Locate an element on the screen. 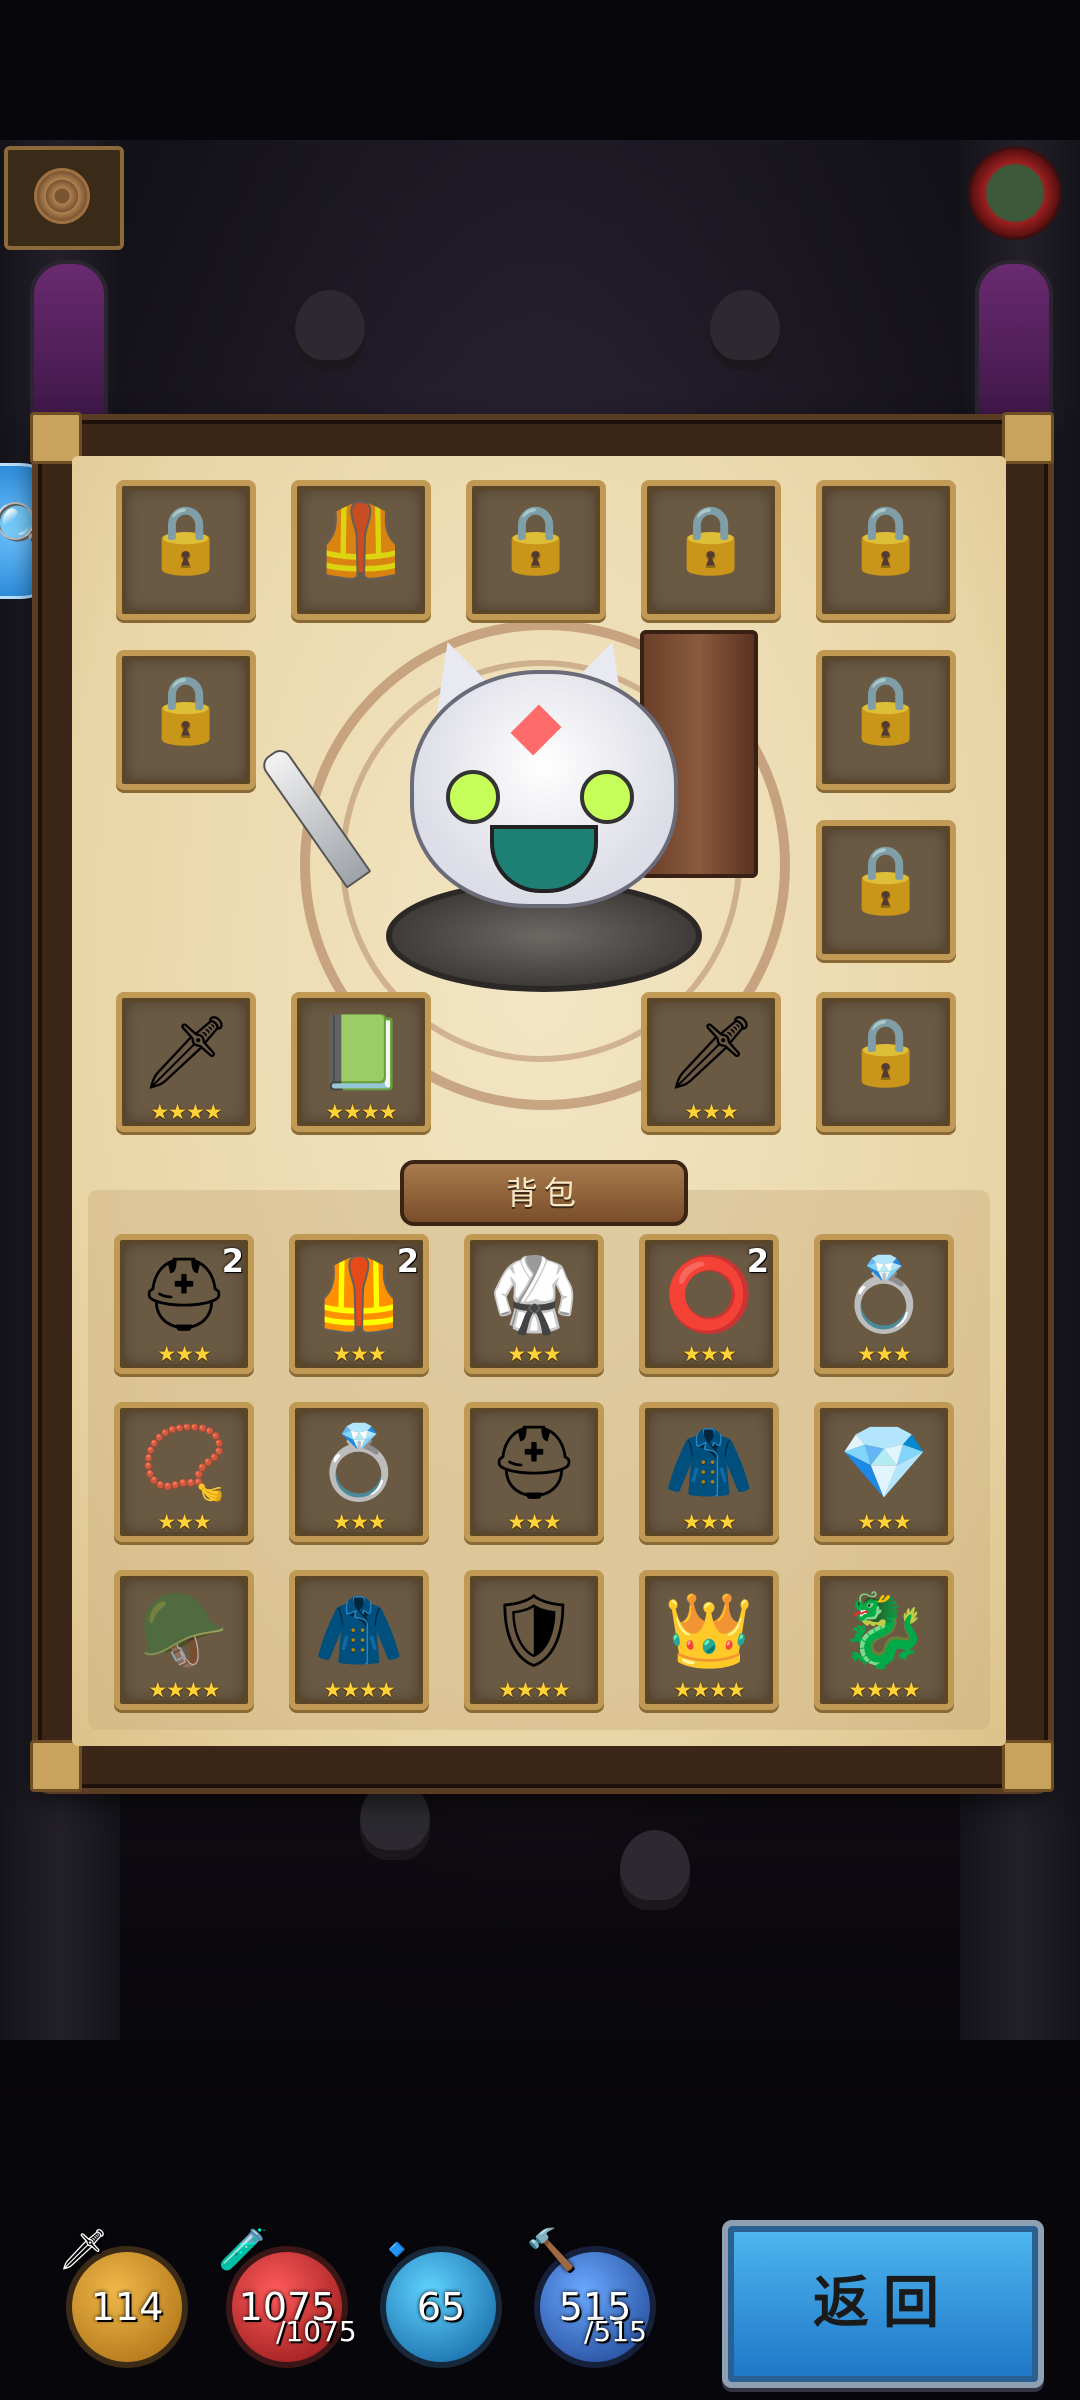  backpack-item: 🧥 ★★★ is located at coordinates (709, 1472).